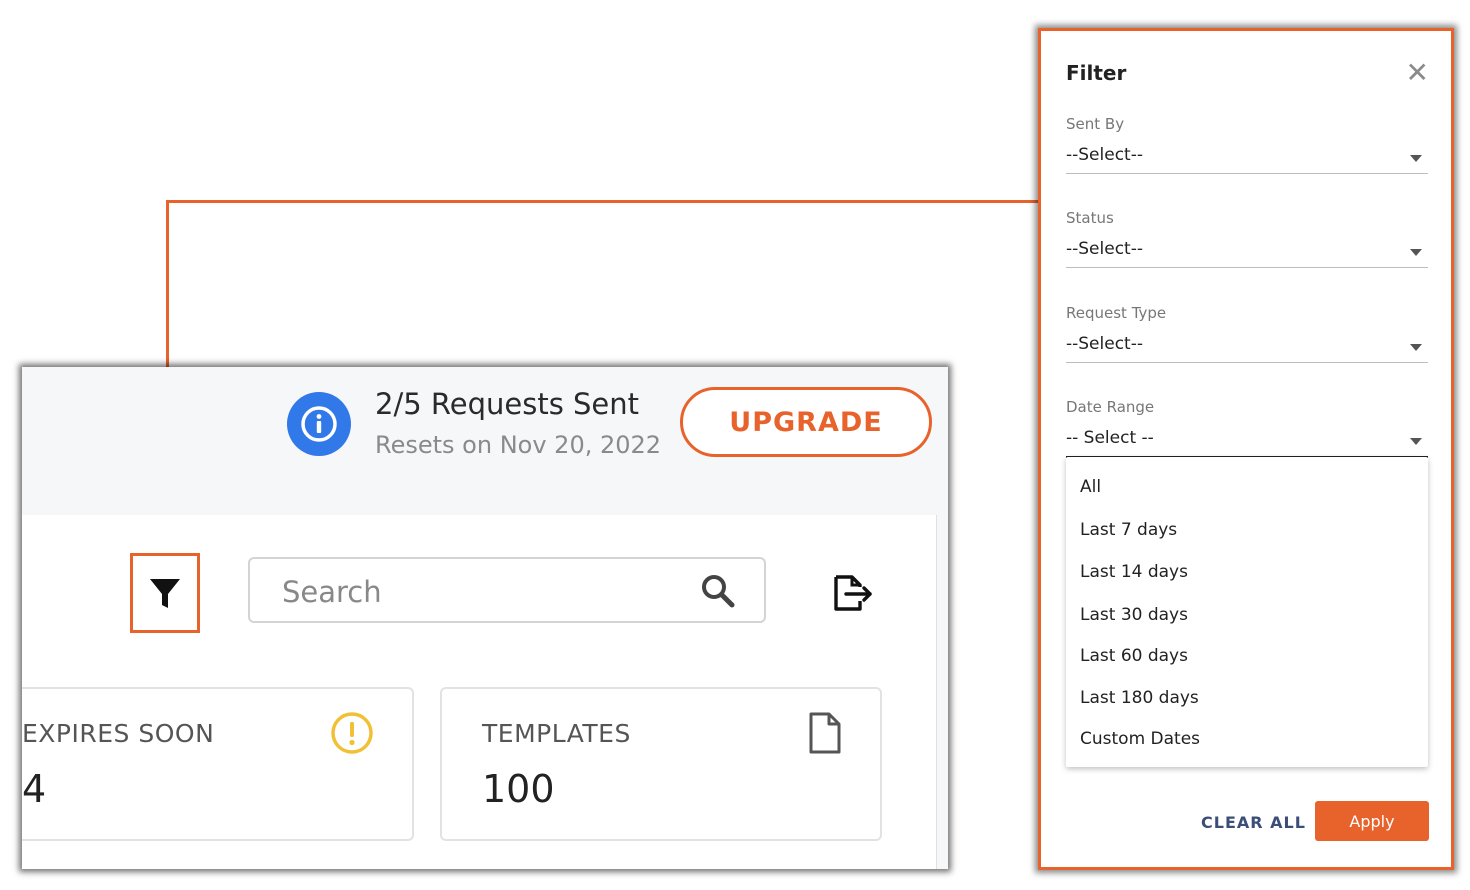  Describe the element at coordinates (1134, 615) in the screenshot. I see `date-option-last-30-days: Last 30 days` at that location.